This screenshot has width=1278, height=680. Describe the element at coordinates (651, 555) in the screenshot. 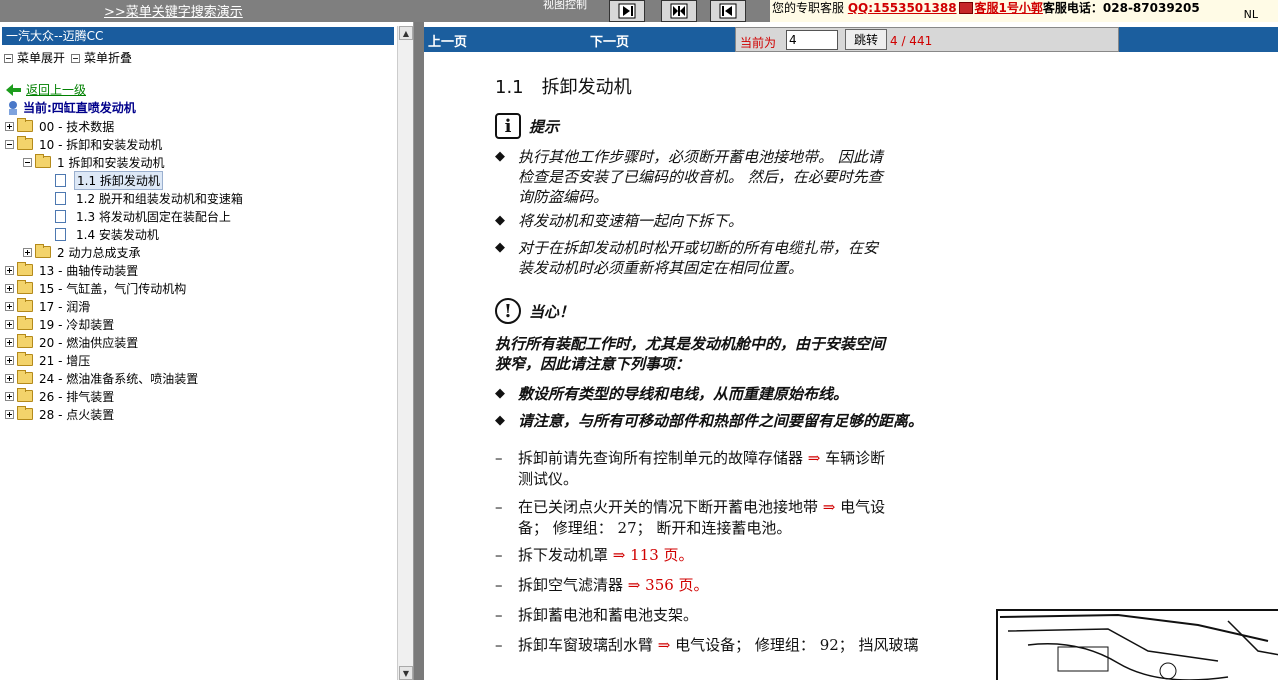

I see `page-ref-link: ⇒ 113 页。` at that location.